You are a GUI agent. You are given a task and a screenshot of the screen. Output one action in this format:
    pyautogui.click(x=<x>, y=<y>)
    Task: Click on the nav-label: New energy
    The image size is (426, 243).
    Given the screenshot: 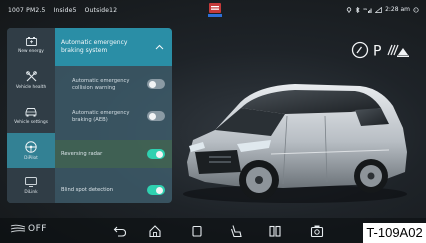 What is the action you would take?
    pyautogui.click(x=31, y=51)
    